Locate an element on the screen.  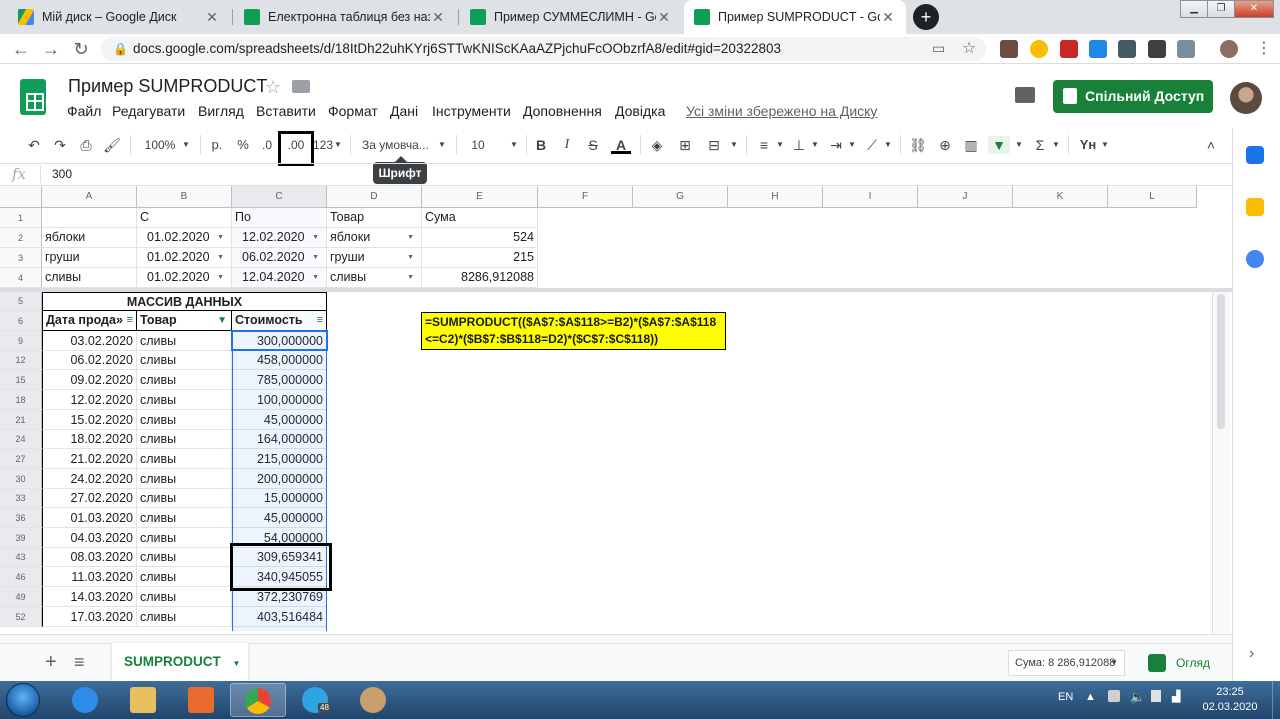
redo-icon: ↷ is located at coordinates (60, 145).